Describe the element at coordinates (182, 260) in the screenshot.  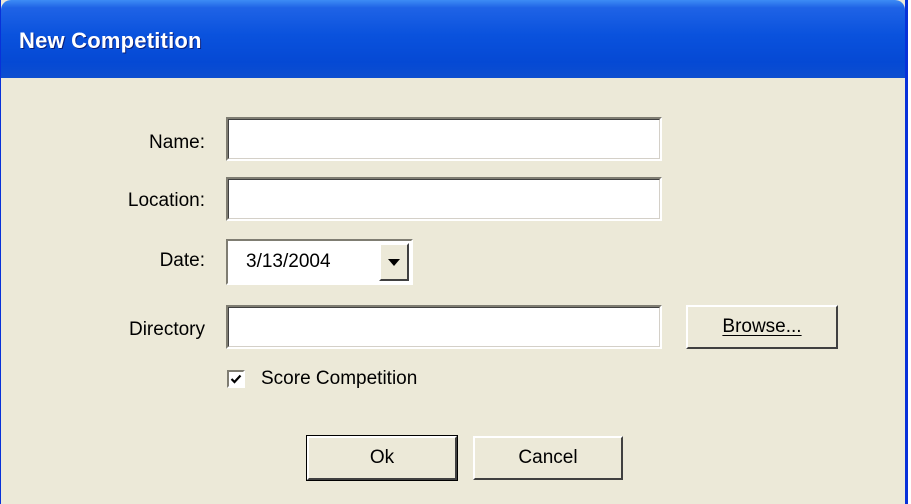
I see `date-label: Date:` at that location.